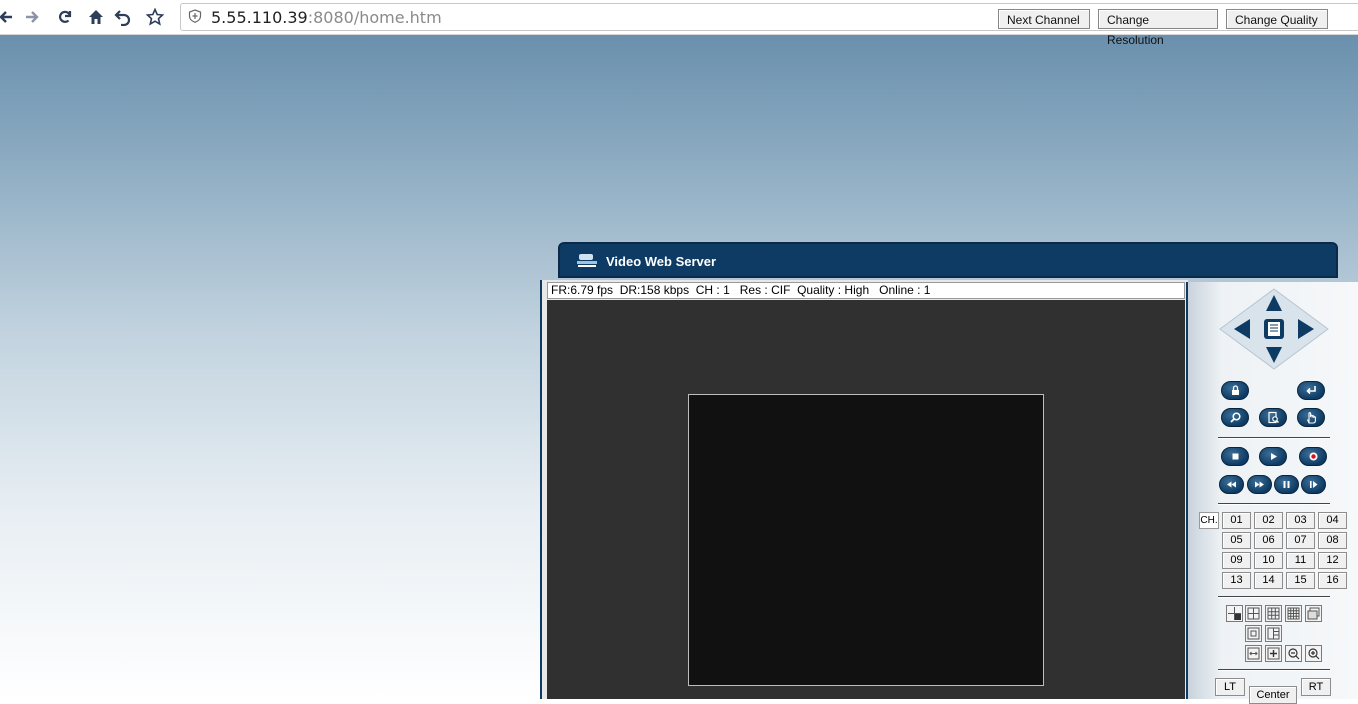 Image resolution: width=1358 pixels, height=704 pixels. I want to click on change-quality-button: Change Quality, so click(1277, 19).